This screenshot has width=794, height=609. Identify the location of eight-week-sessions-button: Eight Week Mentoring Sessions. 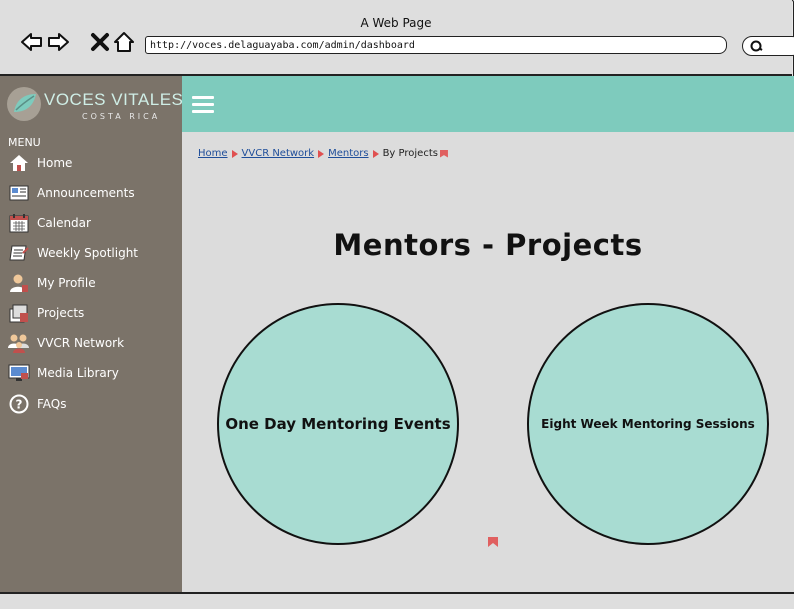
(648, 424).